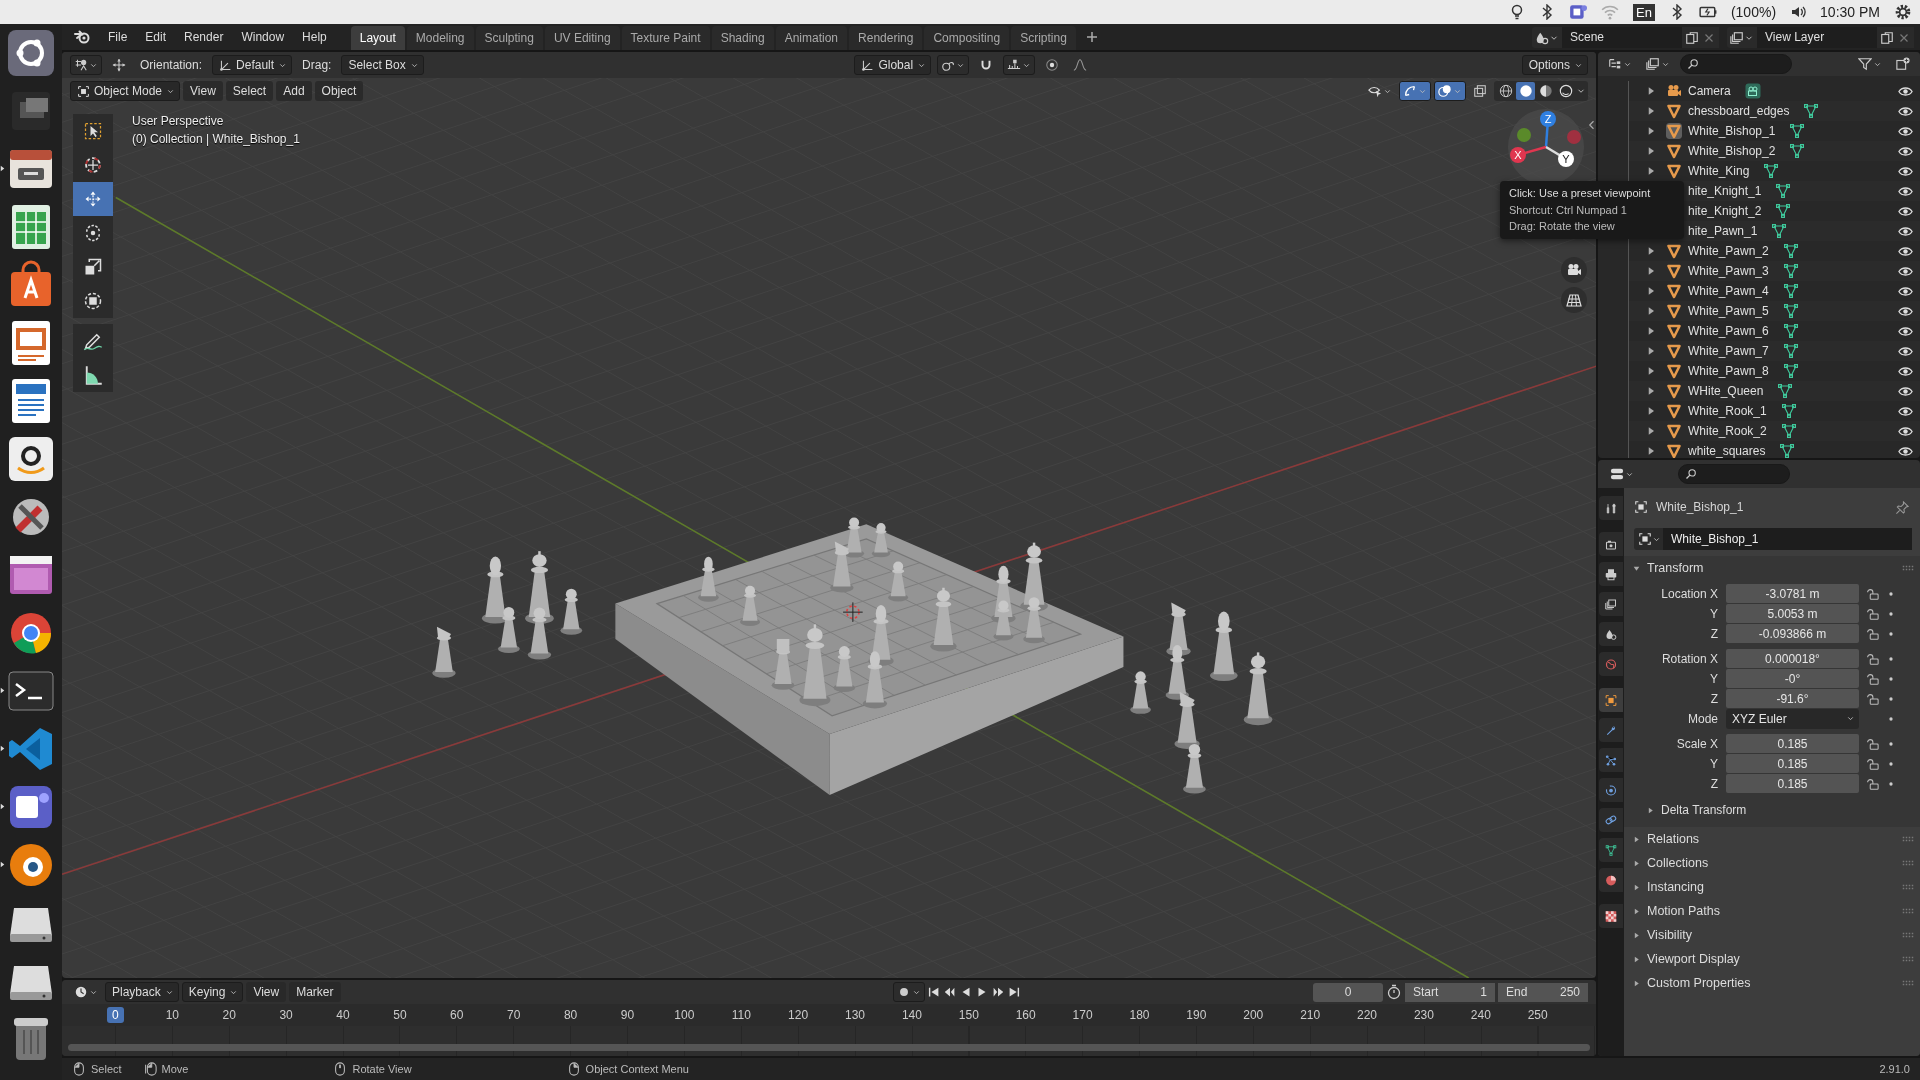 This screenshot has width=1920, height=1080. What do you see at coordinates (1728, 331) in the screenshot?
I see `outliner-item: White_Pawn_6` at bounding box center [1728, 331].